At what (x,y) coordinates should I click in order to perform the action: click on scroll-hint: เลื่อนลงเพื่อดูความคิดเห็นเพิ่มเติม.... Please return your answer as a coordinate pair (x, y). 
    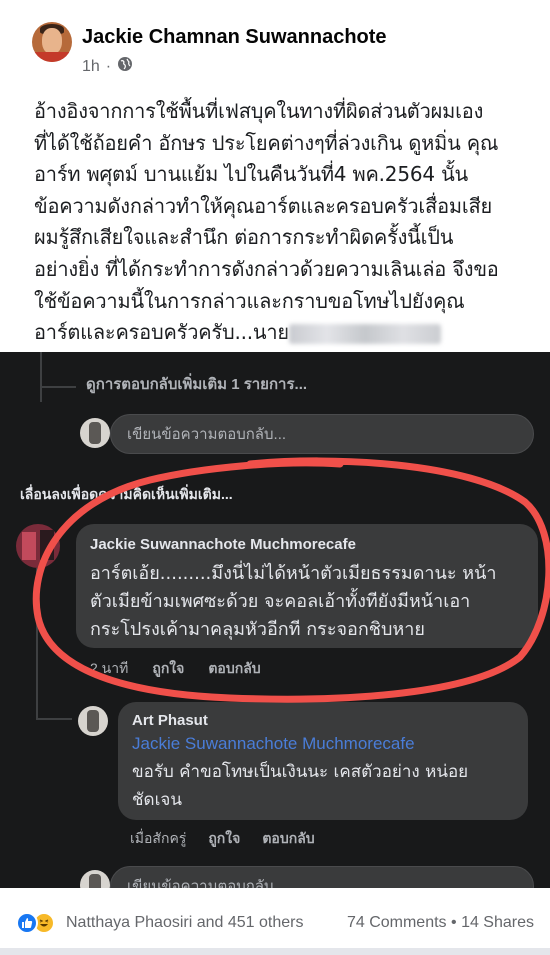
    Looking at the image, I should click on (126, 494).